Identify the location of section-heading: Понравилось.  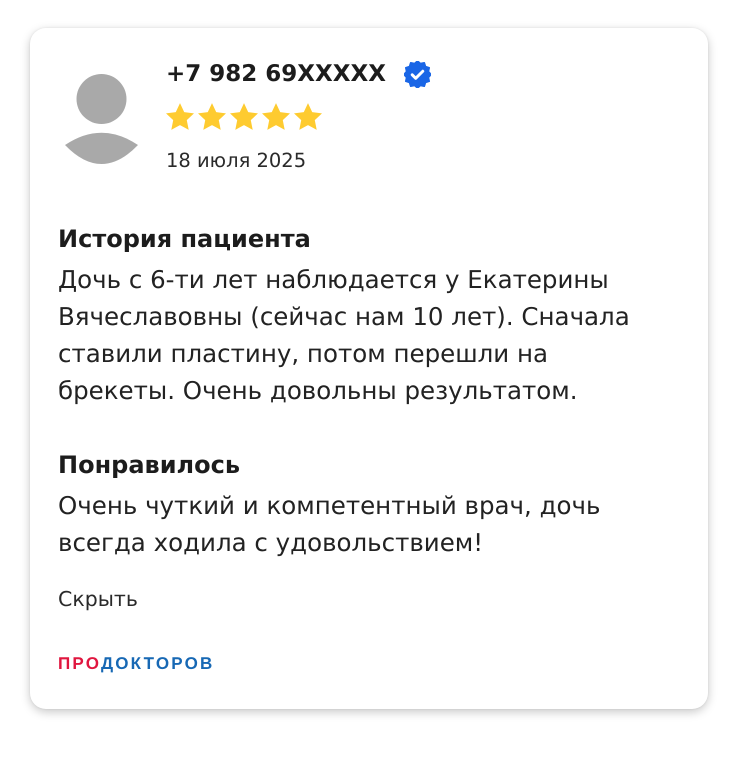
(150, 465).